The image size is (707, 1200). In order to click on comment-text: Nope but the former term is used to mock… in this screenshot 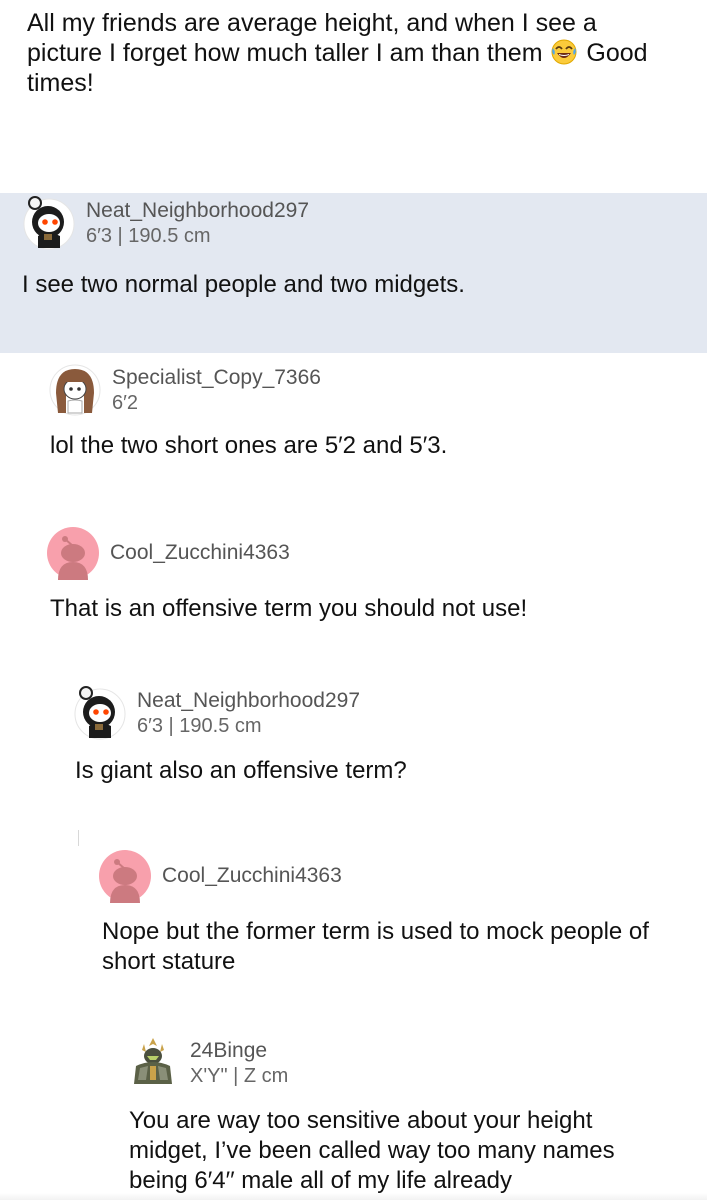, I will do `click(375, 946)`.